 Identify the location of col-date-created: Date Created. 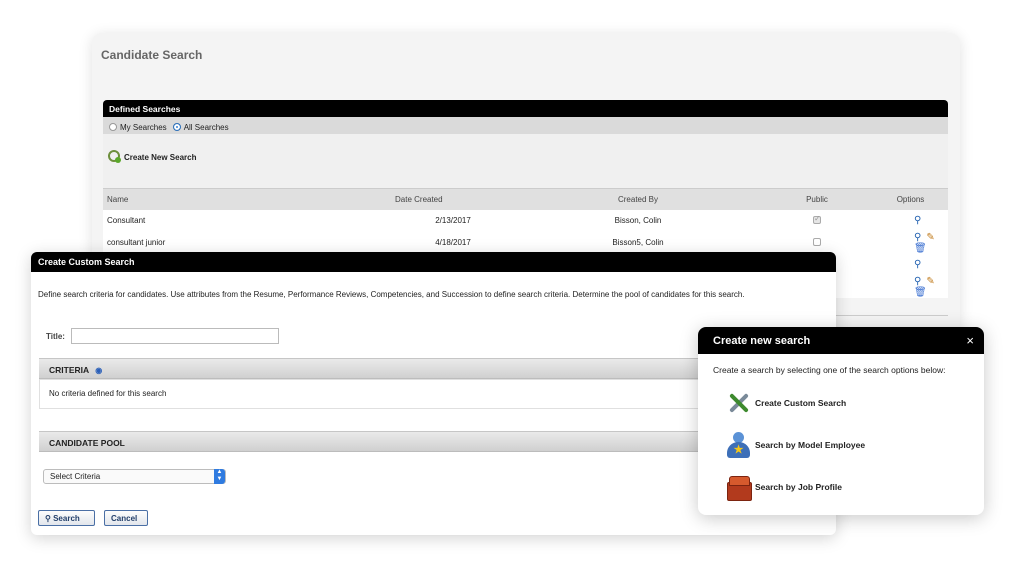
(451, 199).